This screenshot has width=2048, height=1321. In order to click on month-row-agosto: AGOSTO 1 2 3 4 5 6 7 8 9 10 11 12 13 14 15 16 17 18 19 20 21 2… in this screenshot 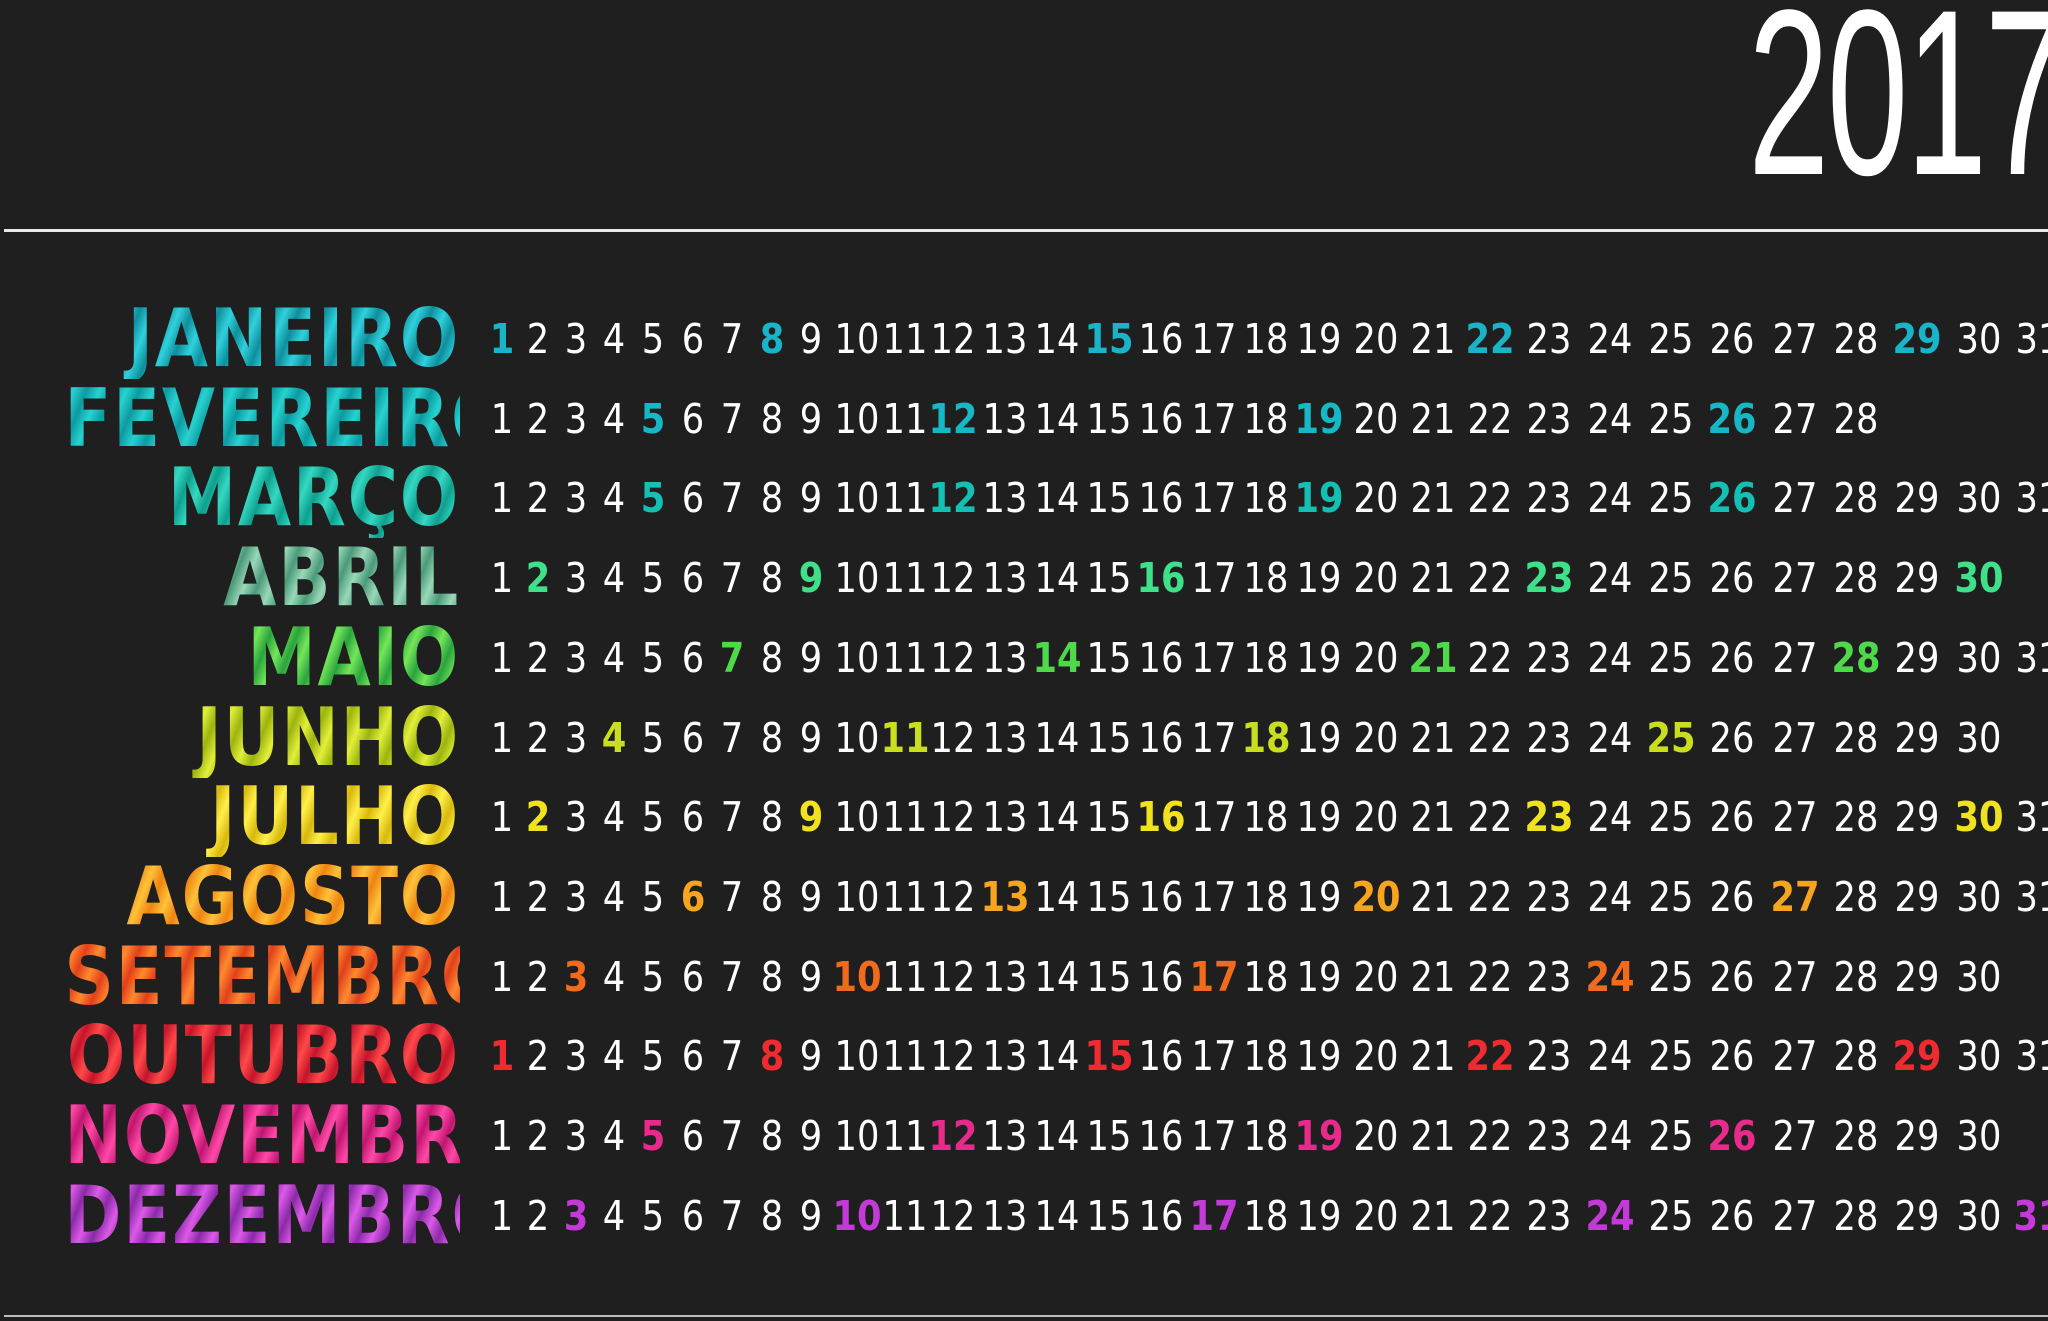, I will do `click(1024, 896)`.